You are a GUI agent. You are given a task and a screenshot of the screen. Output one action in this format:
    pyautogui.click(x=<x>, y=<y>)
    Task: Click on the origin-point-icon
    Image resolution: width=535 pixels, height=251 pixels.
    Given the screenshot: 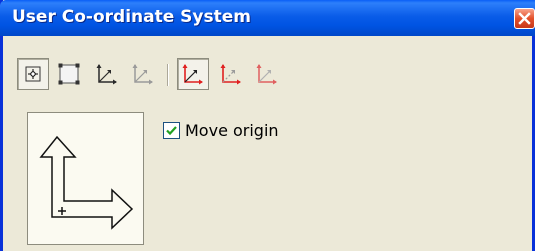 What is the action you would take?
    pyautogui.click(x=33, y=74)
    